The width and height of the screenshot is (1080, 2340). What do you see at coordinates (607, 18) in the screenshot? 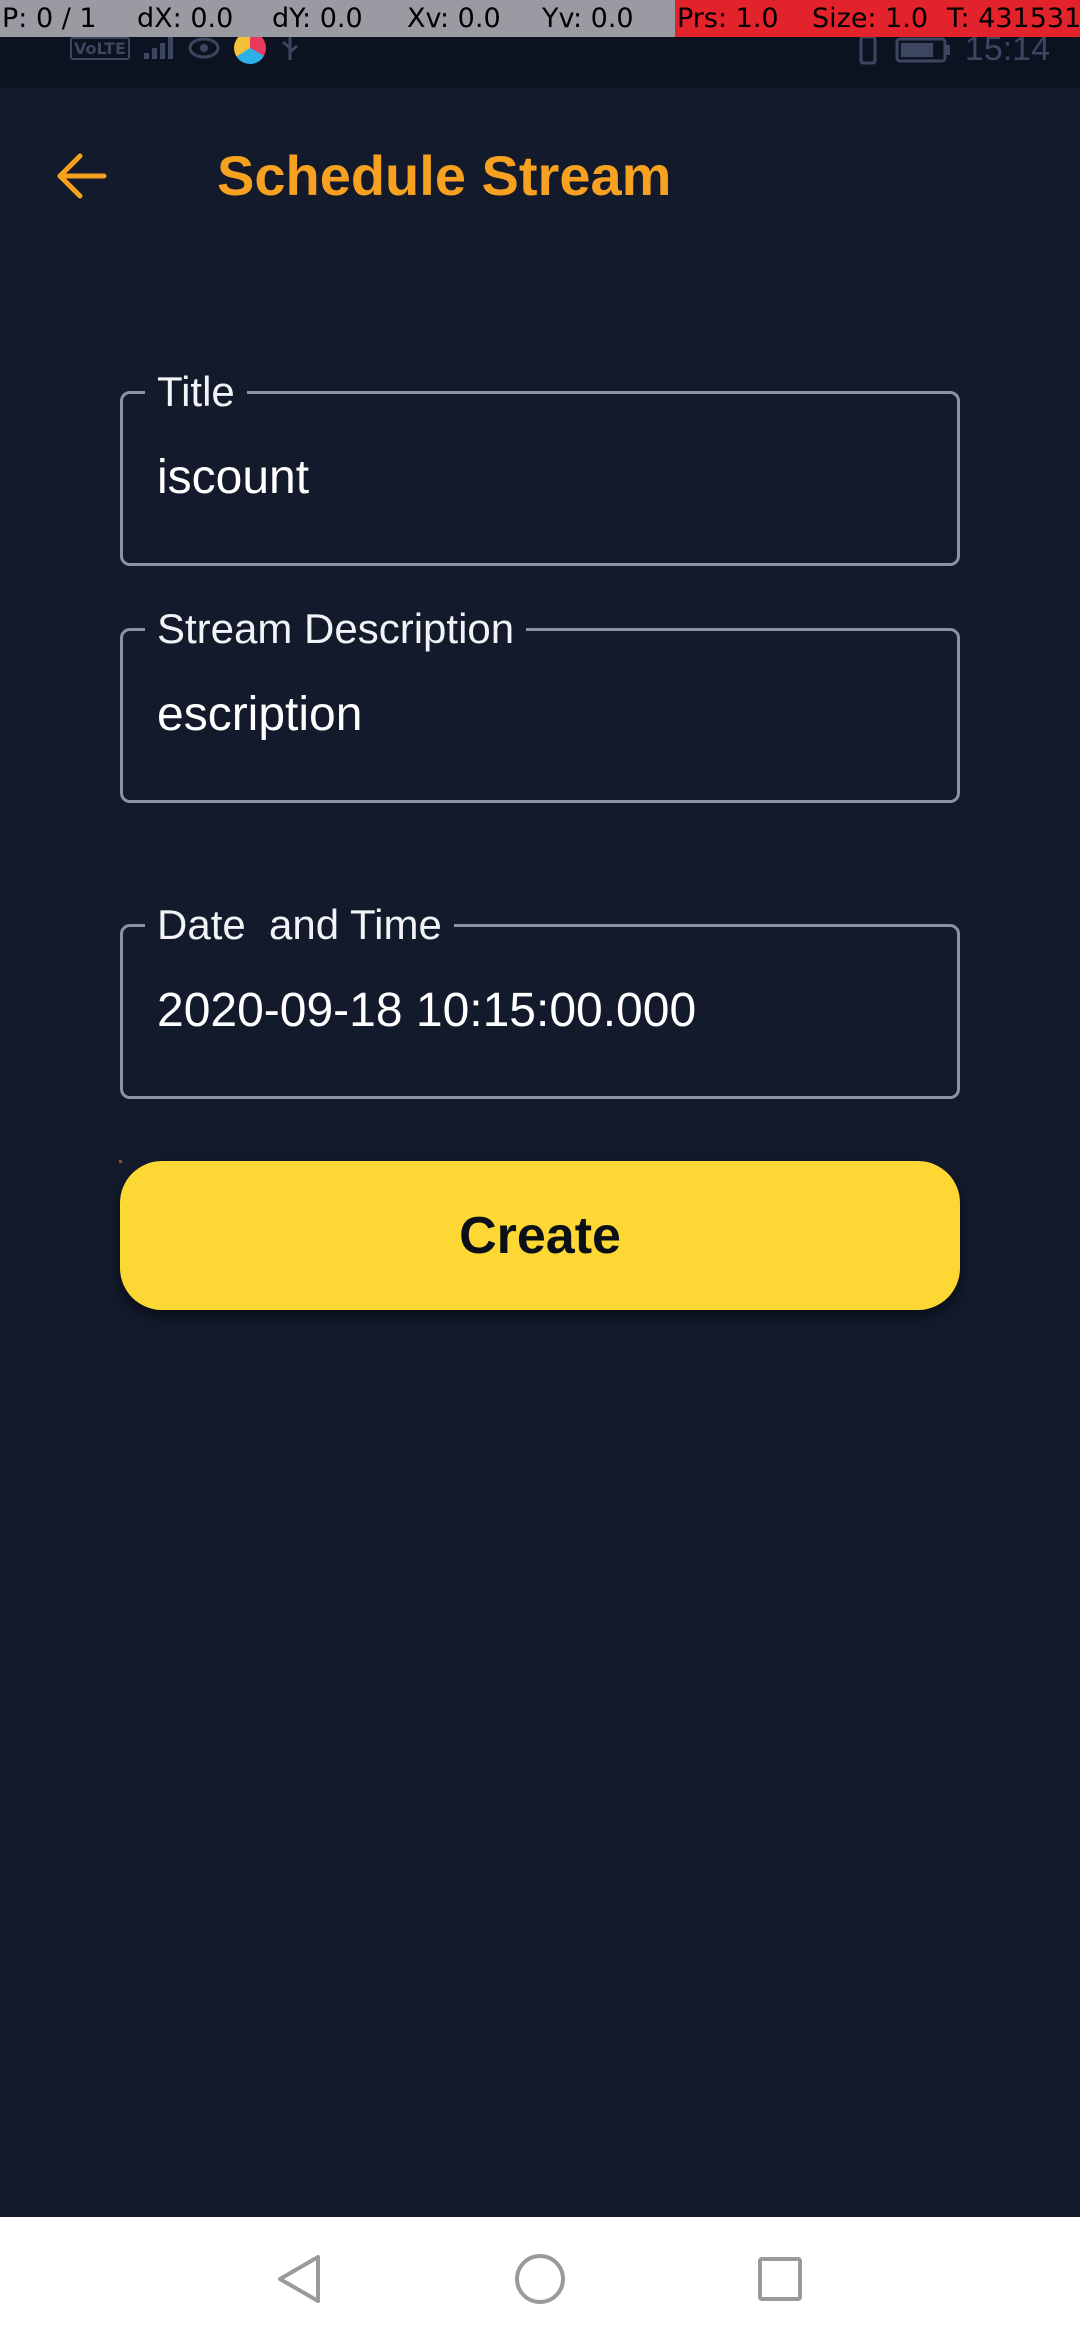
I see `debug-yv: Yv: 0.0` at bounding box center [607, 18].